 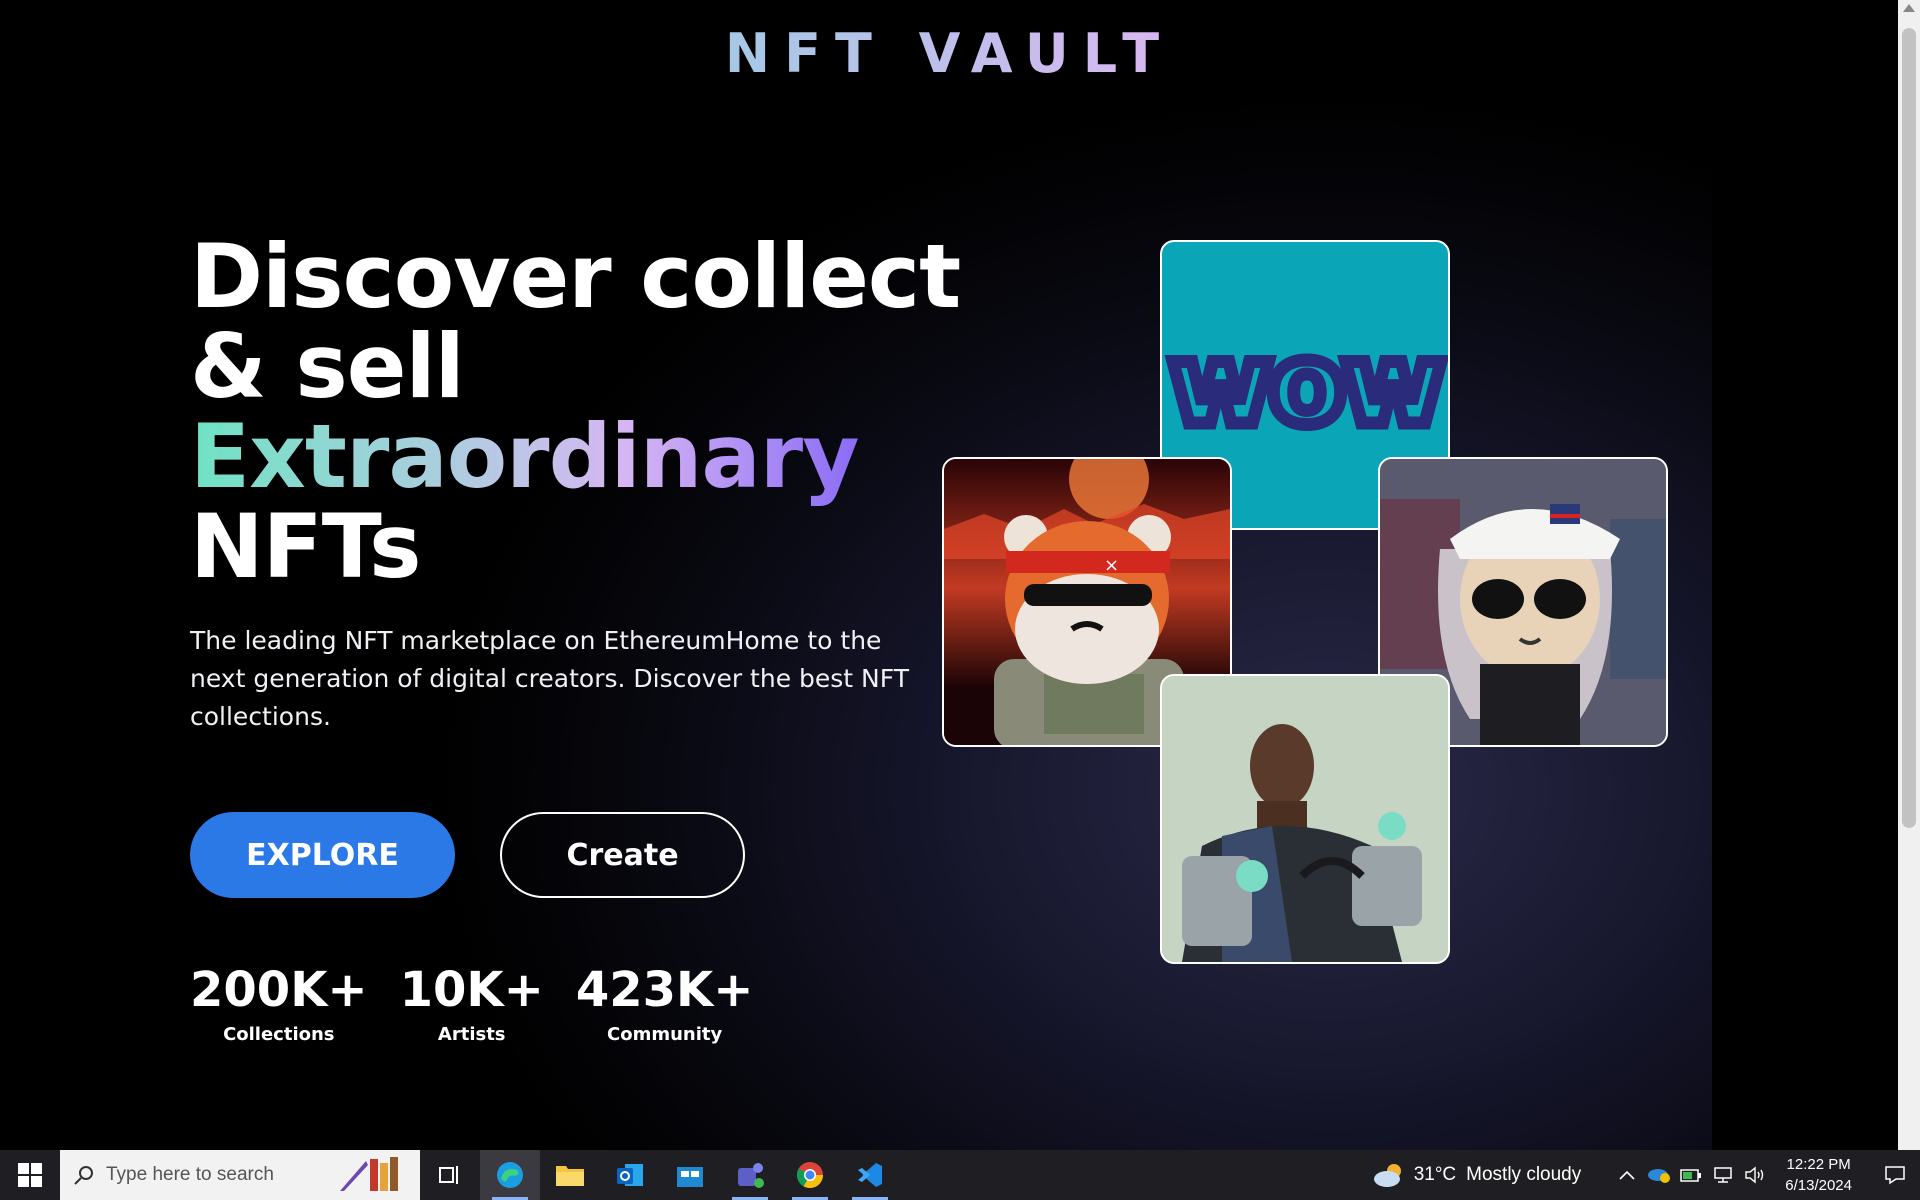 I want to click on cloud-icon, so click(x=1387, y=1175).